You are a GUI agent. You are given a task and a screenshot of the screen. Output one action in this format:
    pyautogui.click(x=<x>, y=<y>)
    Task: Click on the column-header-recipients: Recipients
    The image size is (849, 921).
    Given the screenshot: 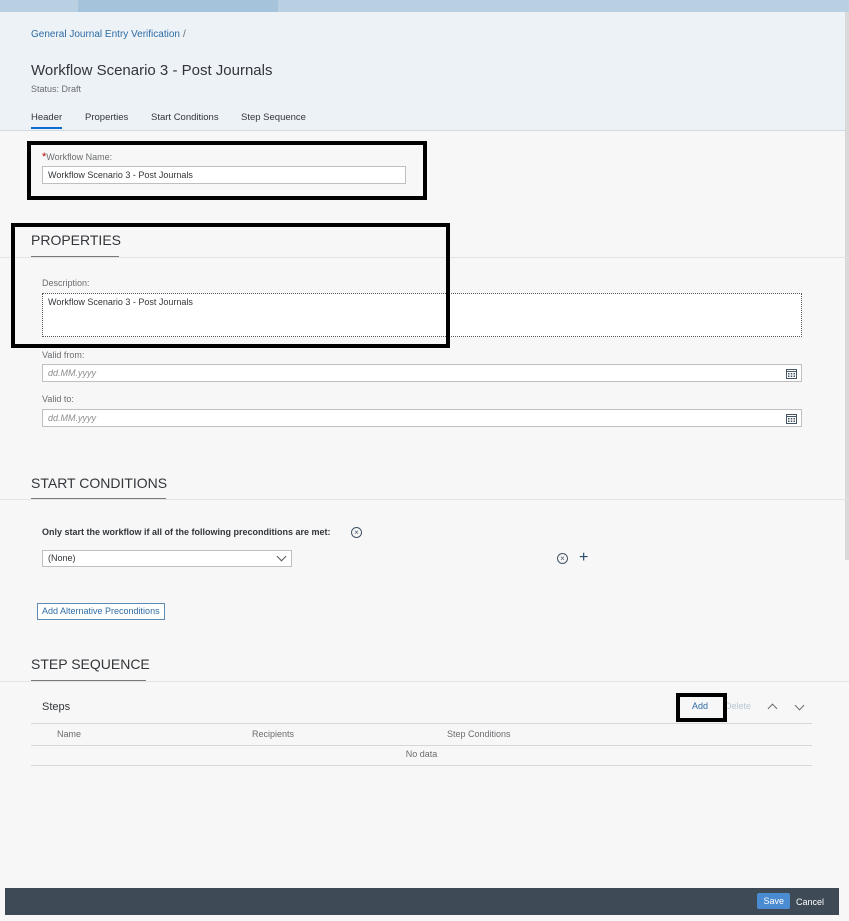 What is the action you would take?
    pyautogui.click(x=273, y=734)
    